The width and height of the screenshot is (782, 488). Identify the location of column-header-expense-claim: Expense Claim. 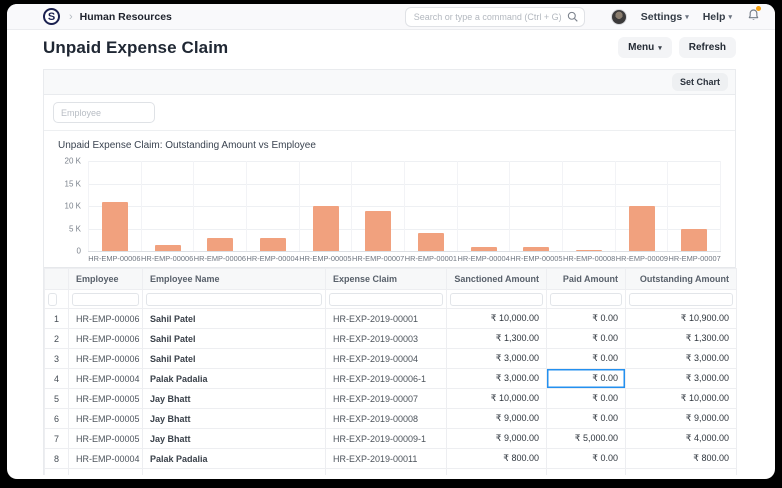
(386, 279).